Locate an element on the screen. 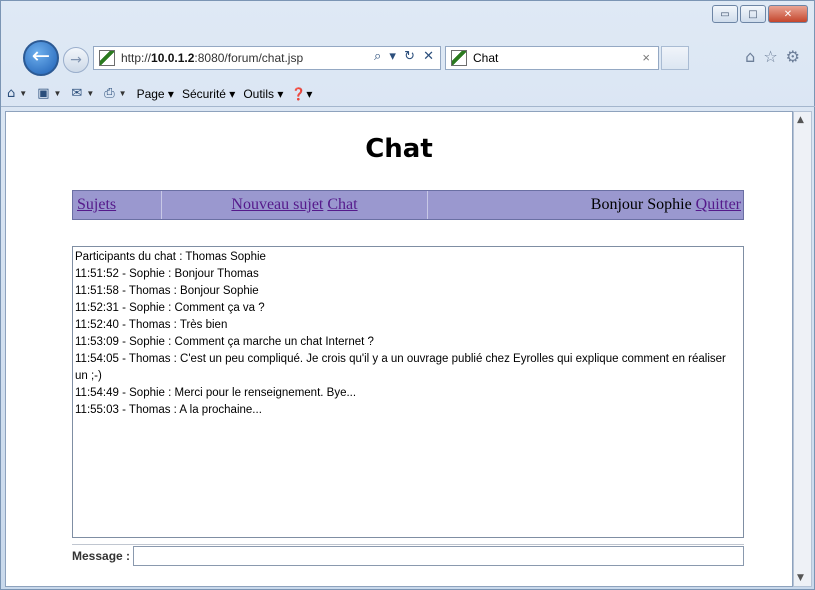 This screenshot has width=815, height=590. topics-link: Sujets is located at coordinates (96, 205).